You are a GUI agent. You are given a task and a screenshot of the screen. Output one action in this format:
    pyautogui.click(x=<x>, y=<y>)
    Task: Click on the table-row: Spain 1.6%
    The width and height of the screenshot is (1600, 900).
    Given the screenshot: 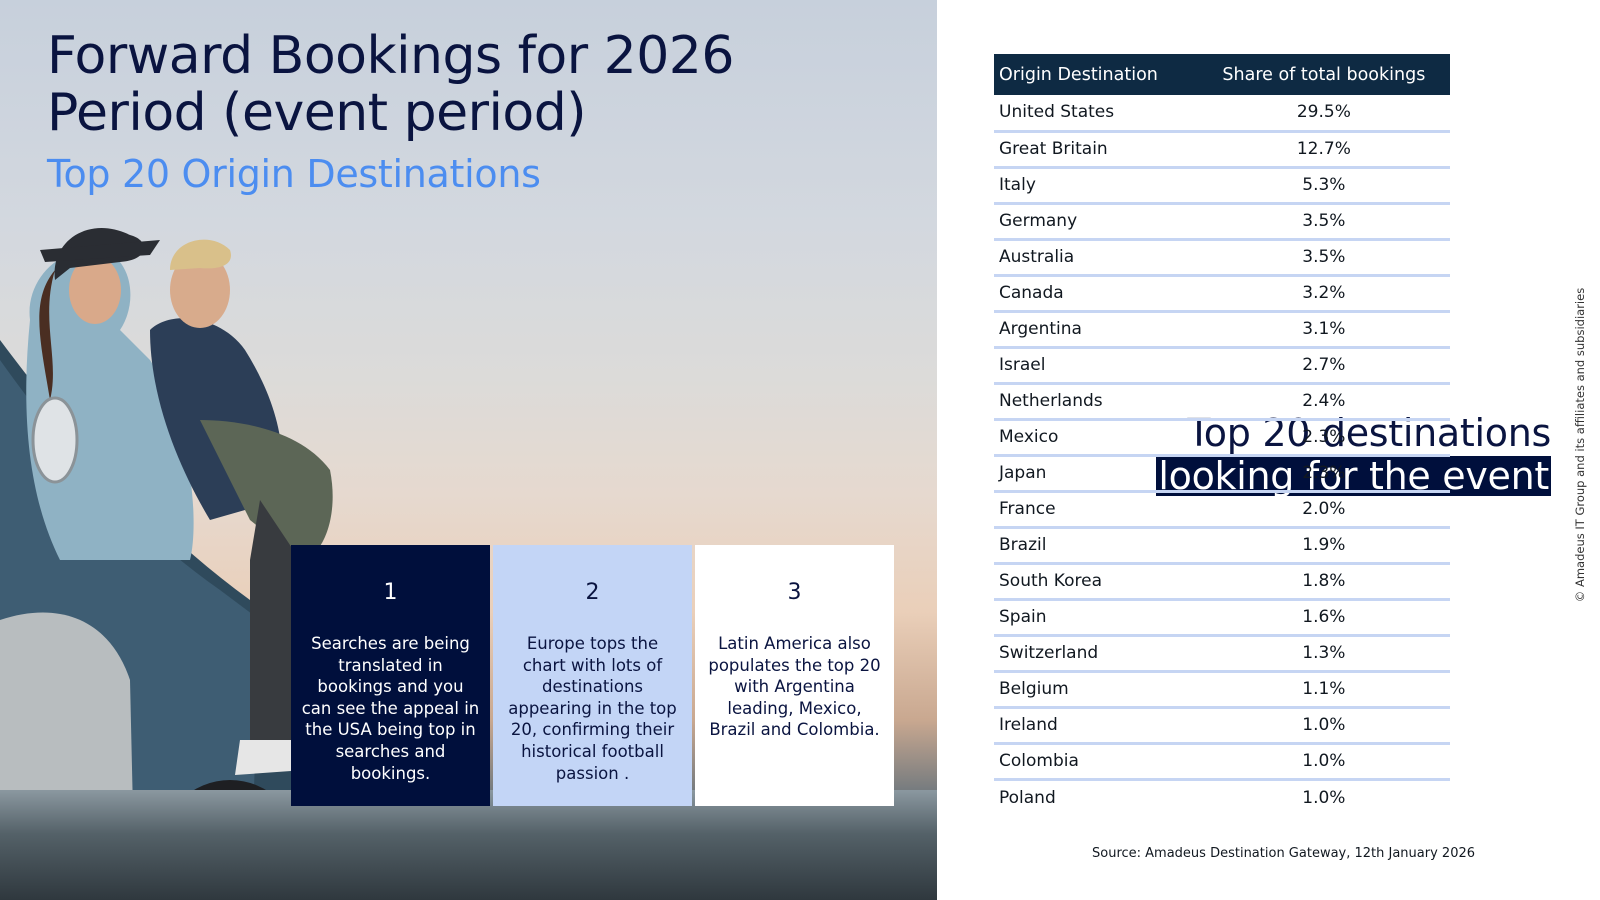 What is the action you would take?
    pyautogui.click(x=1222, y=618)
    